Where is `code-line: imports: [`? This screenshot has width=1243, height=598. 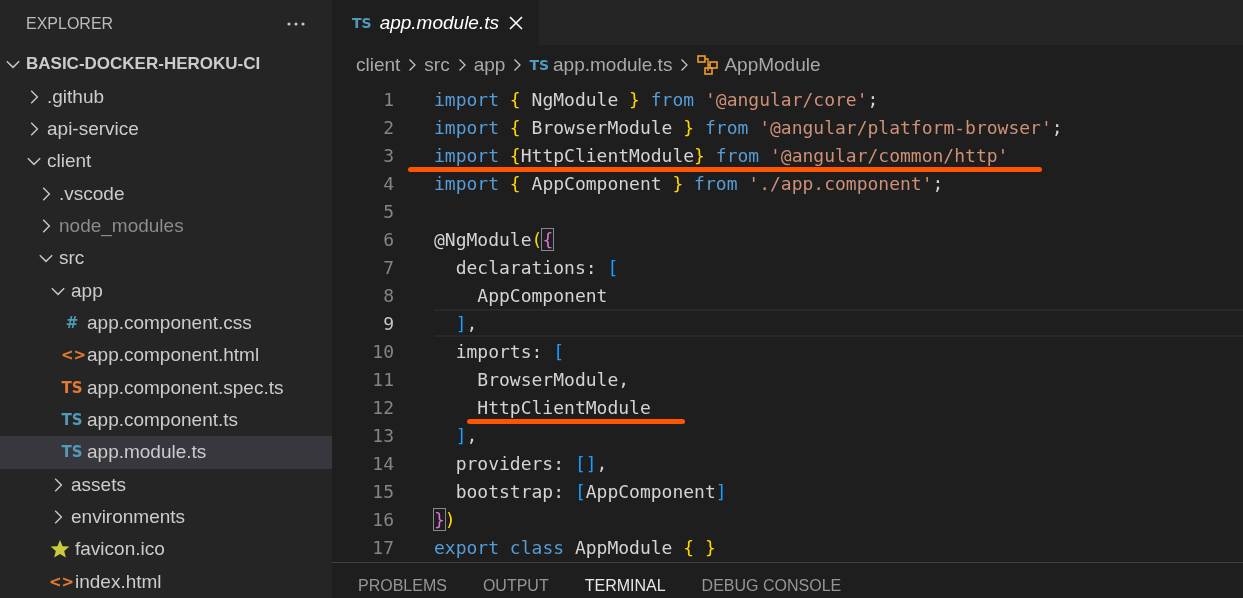 code-line: imports: [ is located at coordinates (510, 351).